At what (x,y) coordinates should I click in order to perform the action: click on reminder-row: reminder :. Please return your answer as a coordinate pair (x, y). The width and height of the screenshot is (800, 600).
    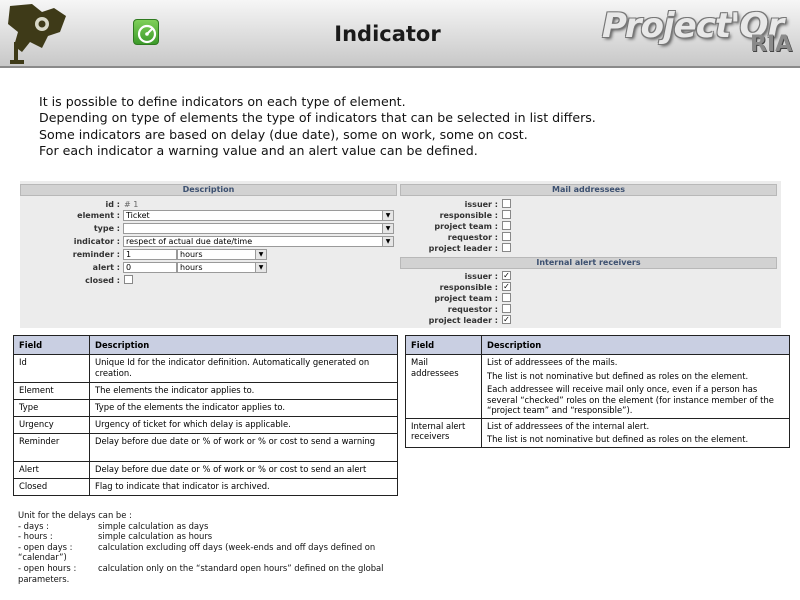
    Looking at the image, I should click on (70, 255).